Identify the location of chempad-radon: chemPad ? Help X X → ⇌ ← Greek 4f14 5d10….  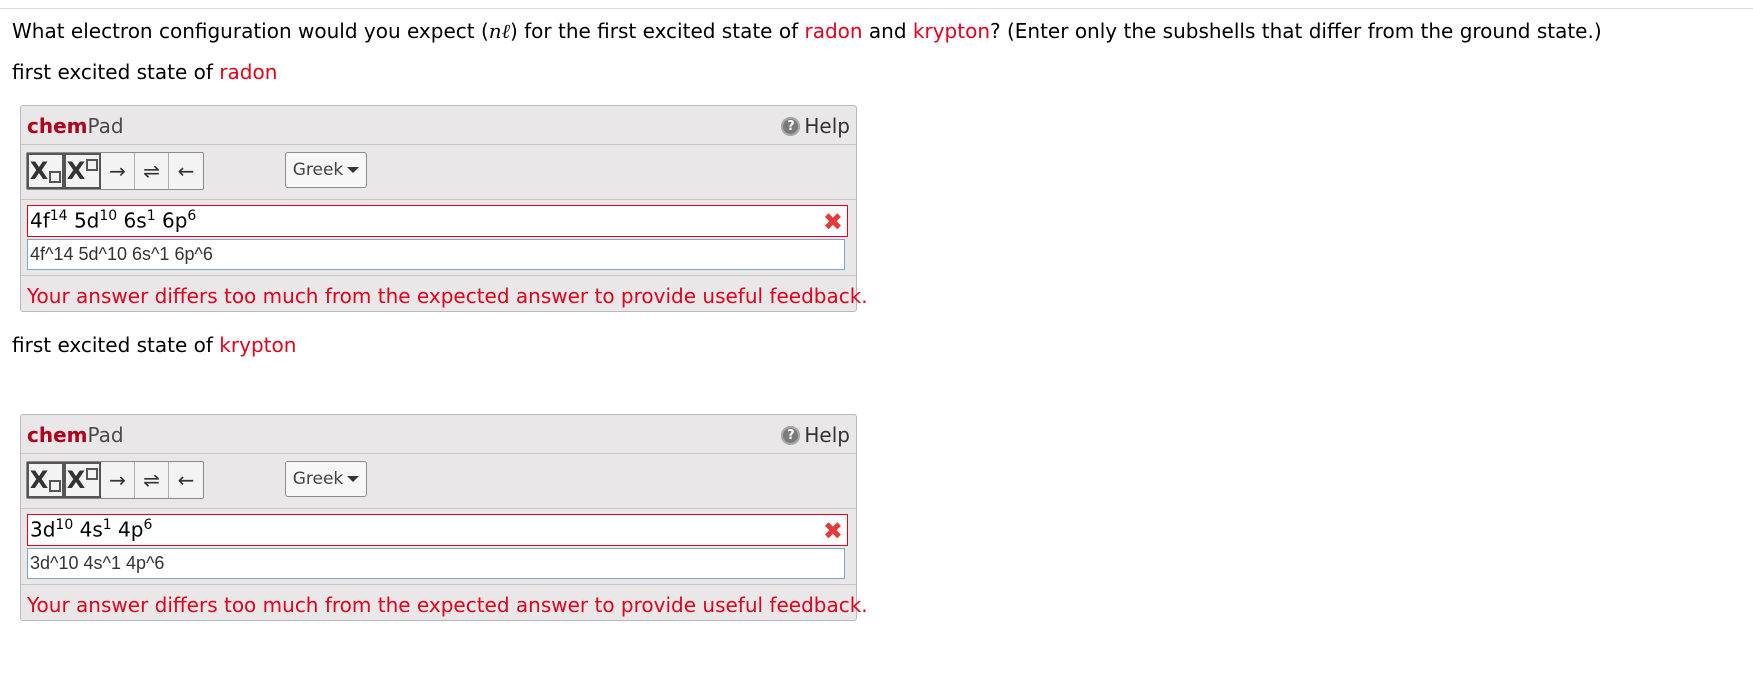
(444, 208).